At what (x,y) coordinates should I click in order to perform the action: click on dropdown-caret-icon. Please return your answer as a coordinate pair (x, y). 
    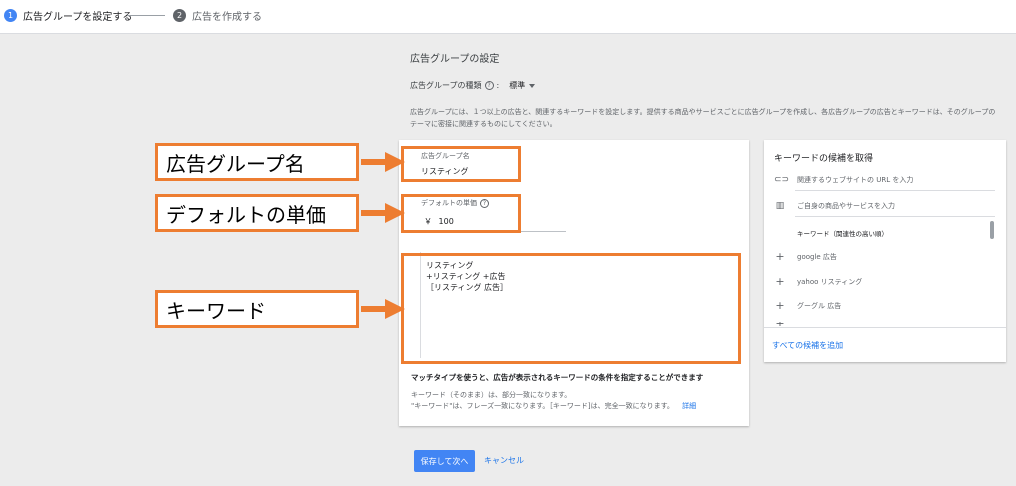
    Looking at the image, I should click on (532, 86).